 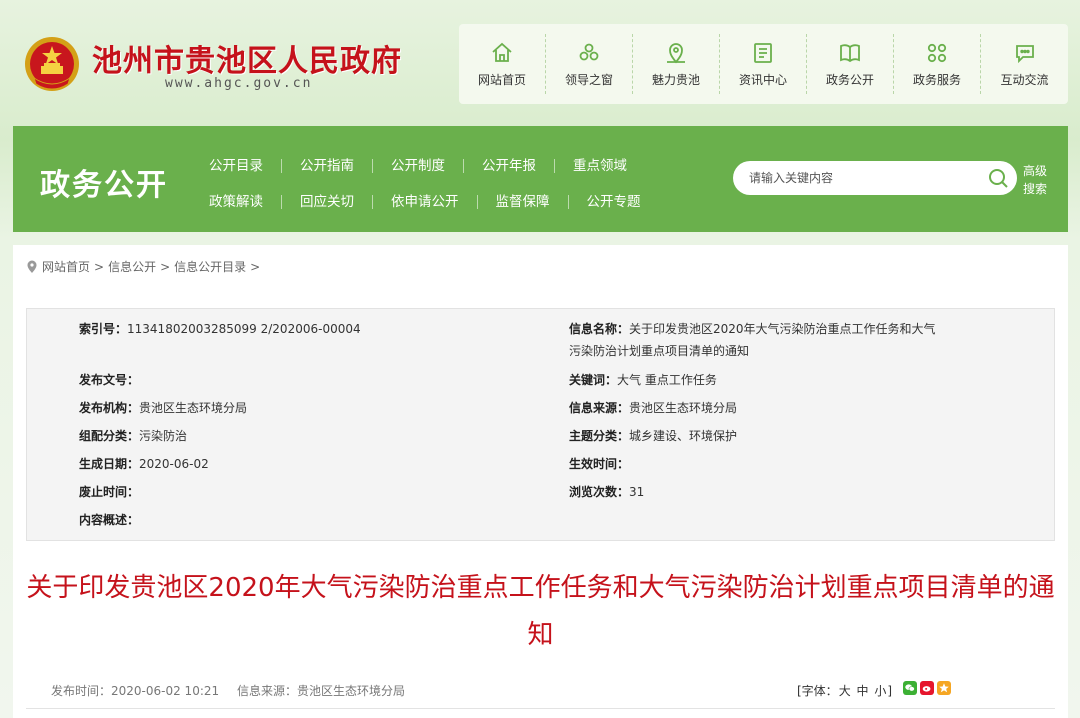 I want to click on sub-nav-row-1: 公开目录 公开指南 公开制度 公开年报 重点领域, so click(x=431, y=166).